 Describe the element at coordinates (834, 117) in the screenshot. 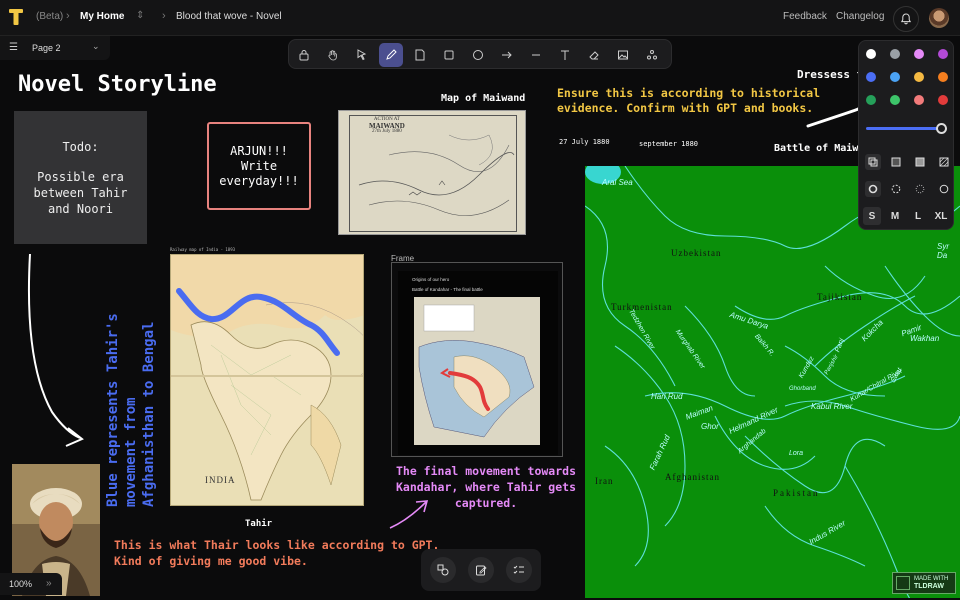

I see `white-scribble` at that location.